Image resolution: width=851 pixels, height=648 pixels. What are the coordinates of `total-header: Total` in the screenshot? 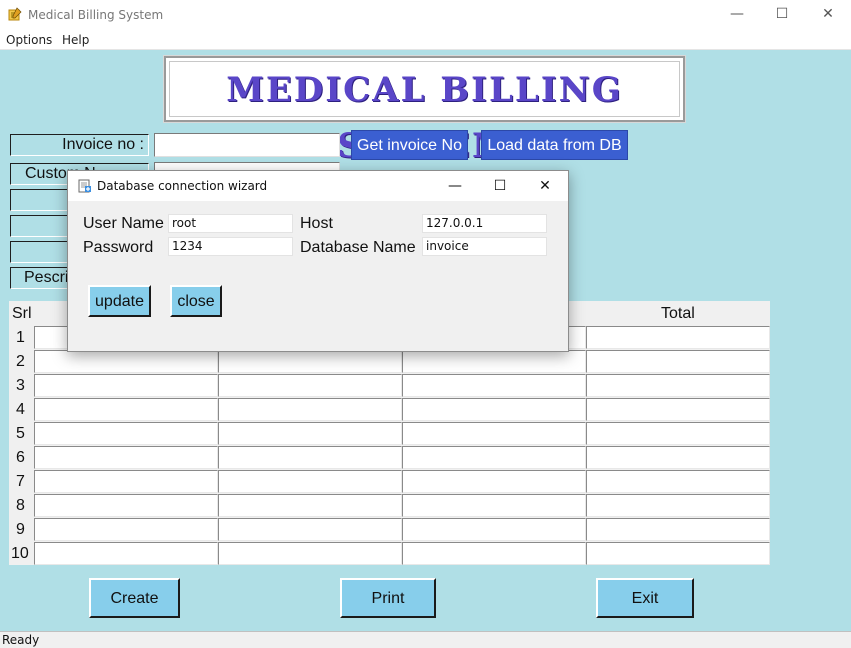 It's located at (678, 313).